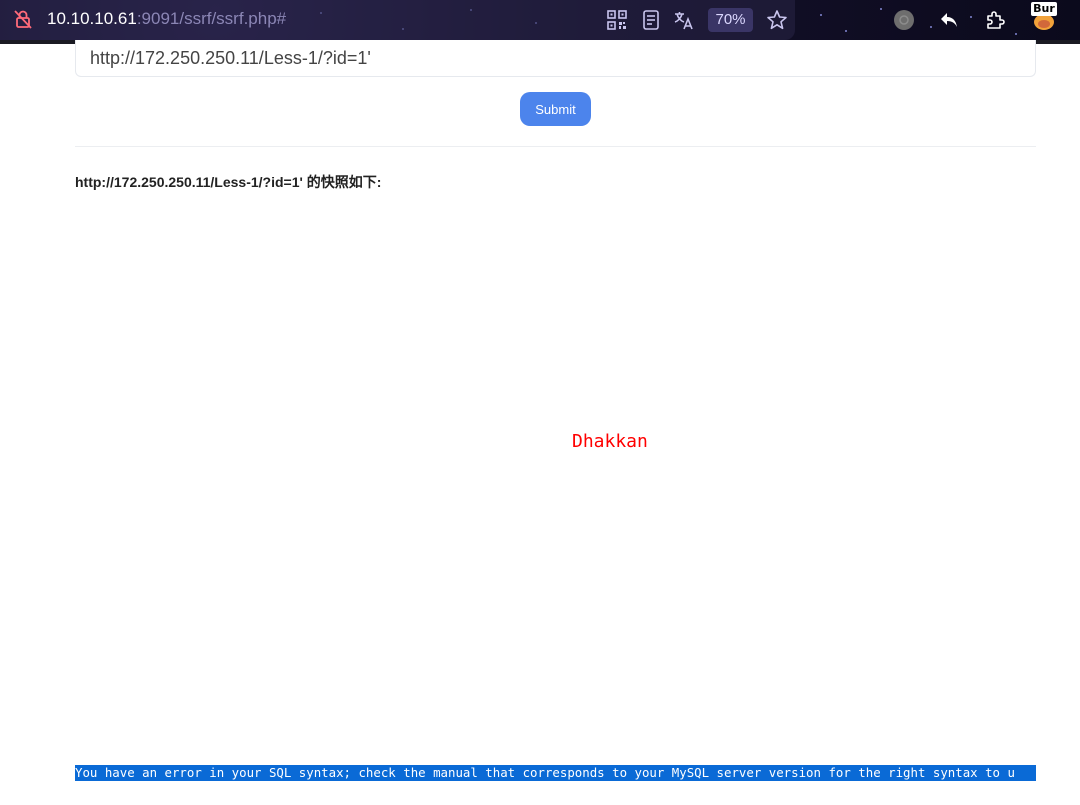 This screenshot has width=1080, height=805. What do you see at coordinates (995, 20) in the screenshot?
I see `extensions-puzzle-icon` at bounding box center [995, 20].